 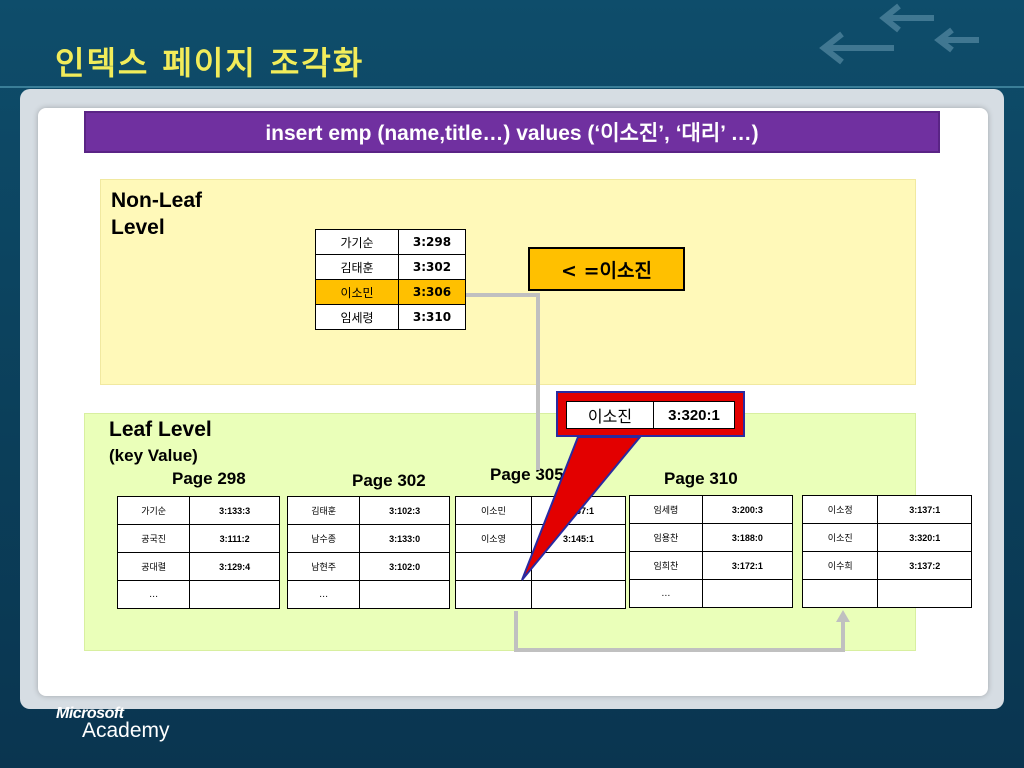 I want to click on page-link-connector, so click(x=679, y=631).